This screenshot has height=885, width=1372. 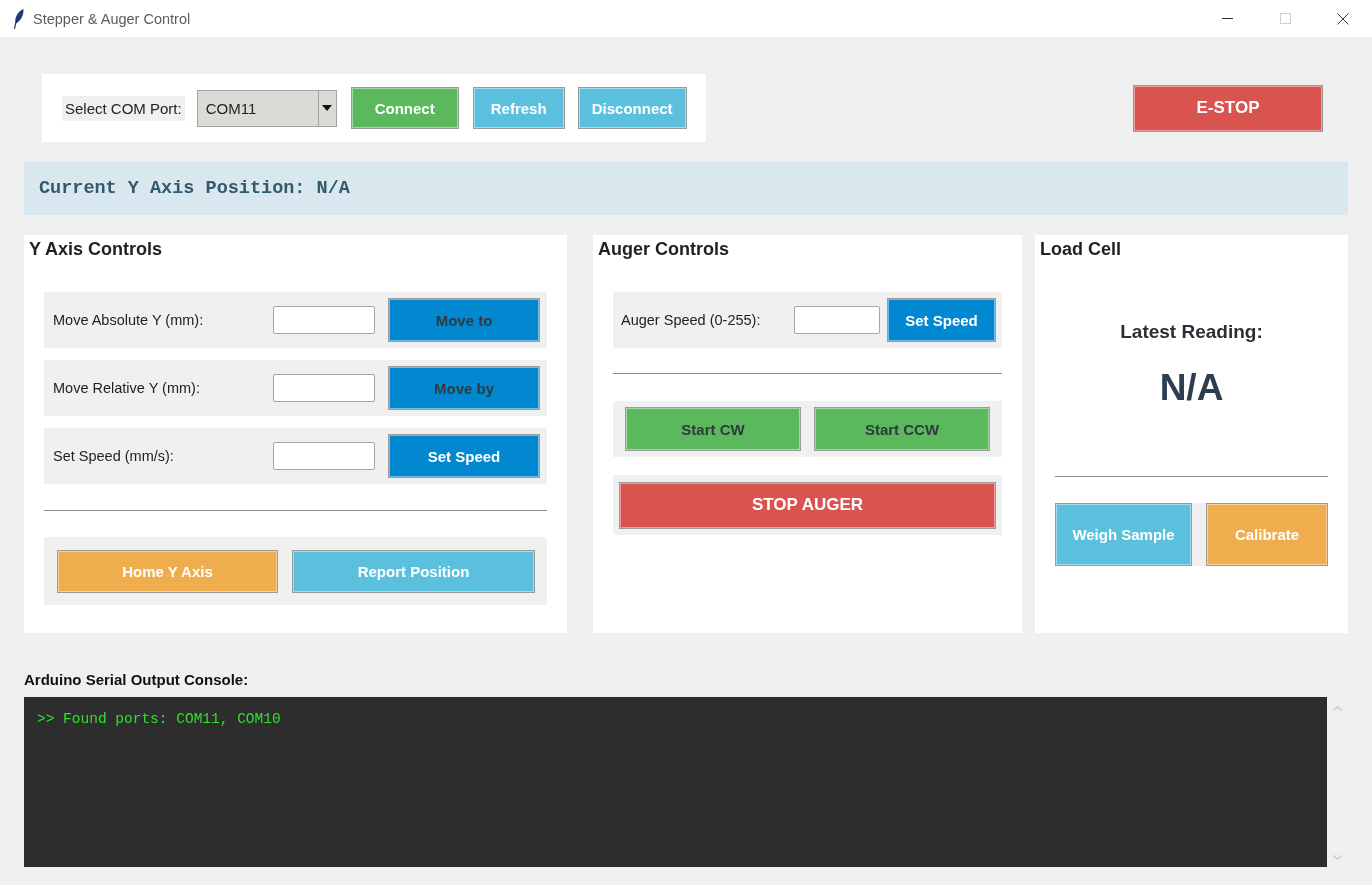 What do you see at coordinates (413, 571) in the screenshot?
I see `report-position-button: Report Position` at bounding box center [413, 571].